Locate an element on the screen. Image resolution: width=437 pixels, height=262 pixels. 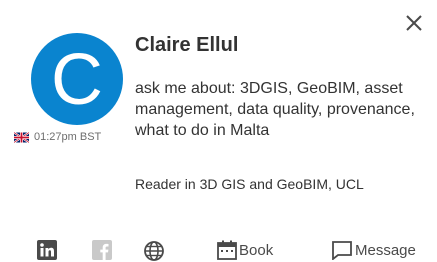
message-icon is located at coordinates (342, 250).